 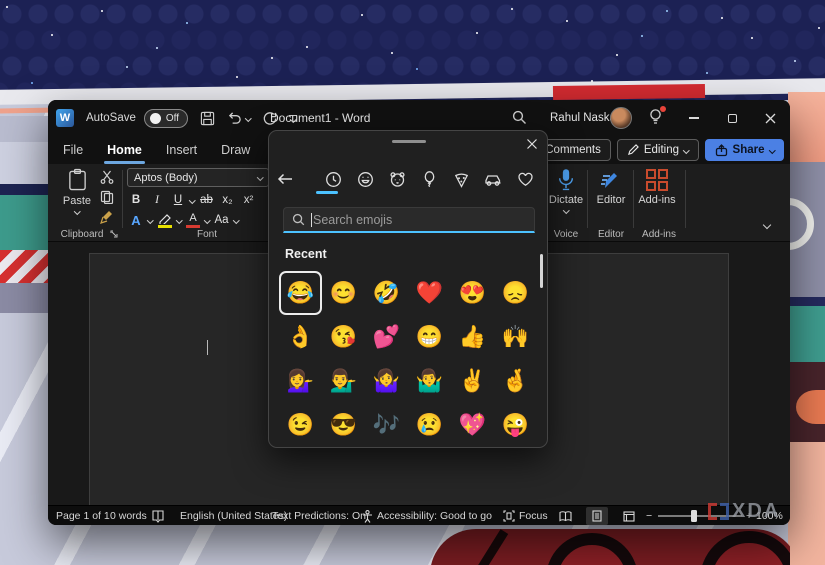 I want to click on emoji-cell: 😎, so click(x=343, y=425).